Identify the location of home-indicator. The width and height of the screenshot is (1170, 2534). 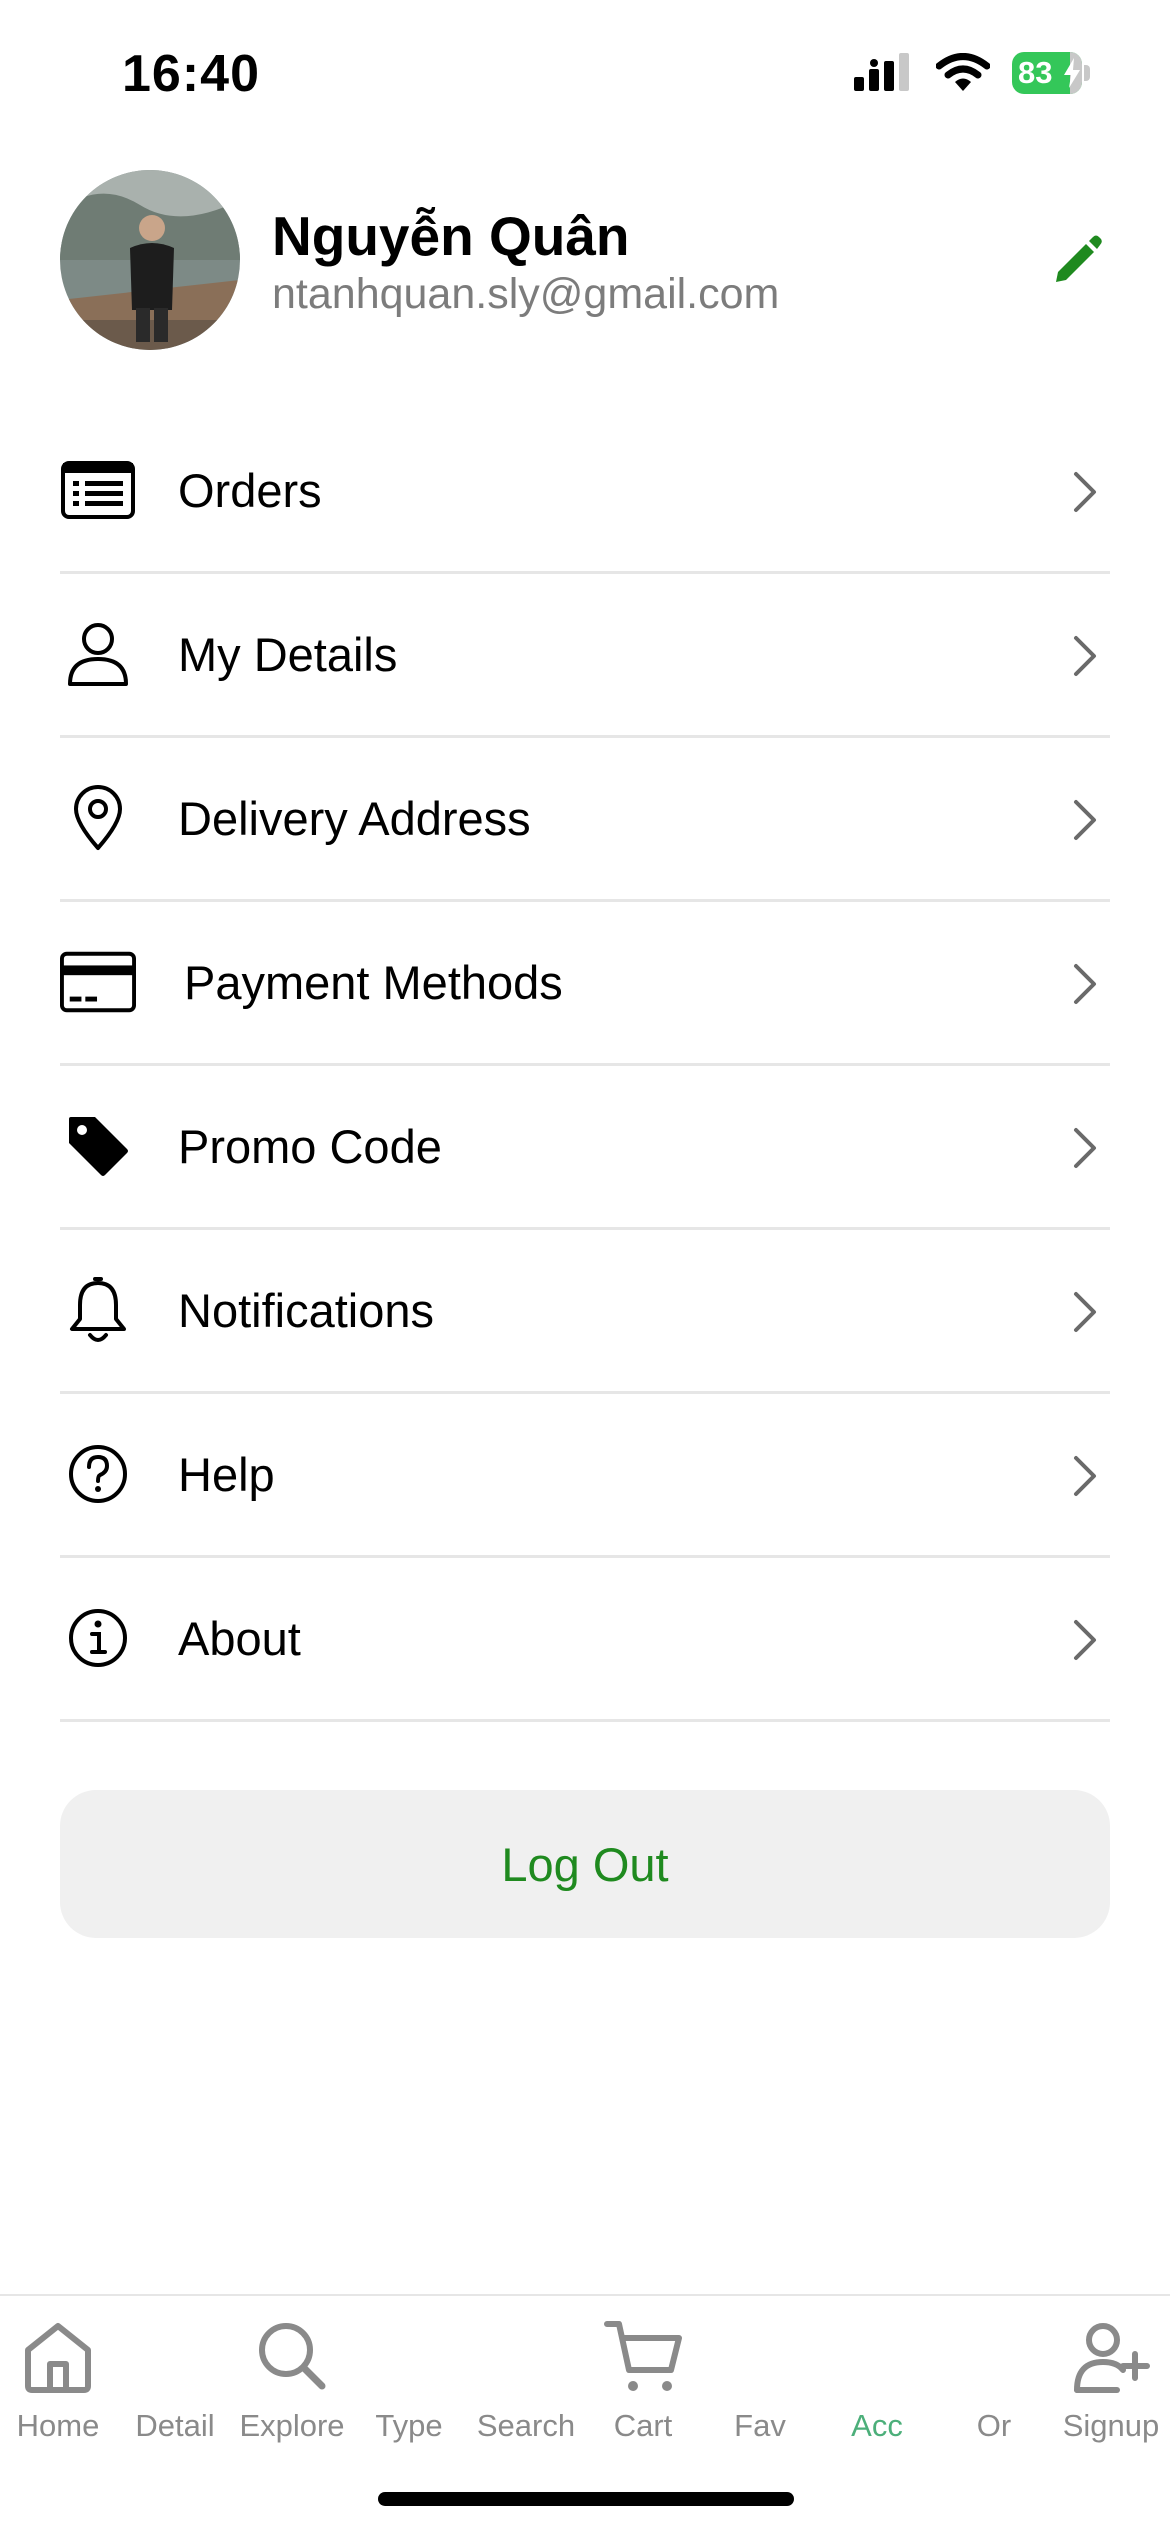
(586, 2499).